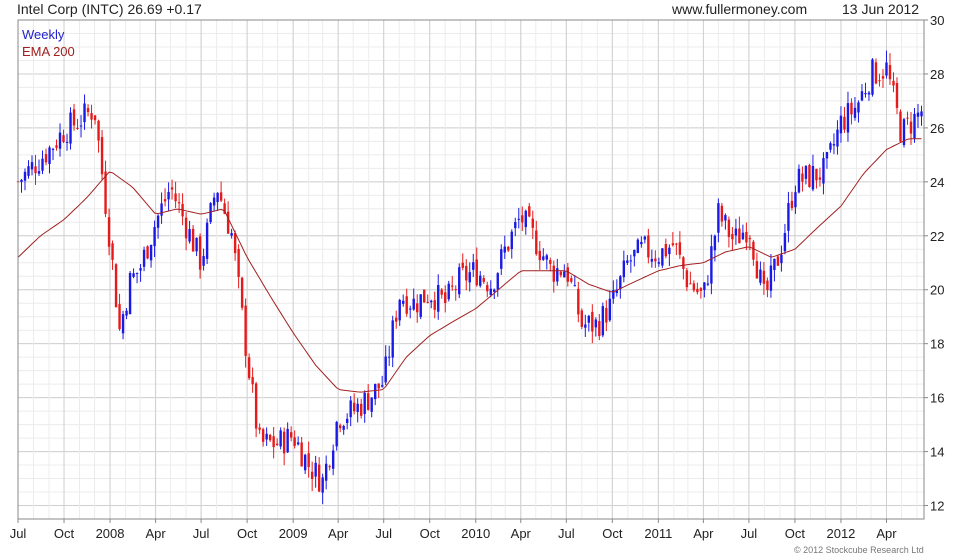 This screenshot has height=560, width=980. Describe the element at coordinates (430, 533) in the screenshot. I see `x-tick-label: Oct` at that location.